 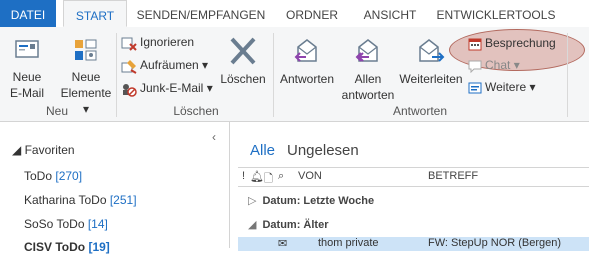 What do you see at coordinates (67, 247) in the screenshot?
I see `folder-item-cisv-todo: CISV ToDo [19]` at bounding box center [67, 247].